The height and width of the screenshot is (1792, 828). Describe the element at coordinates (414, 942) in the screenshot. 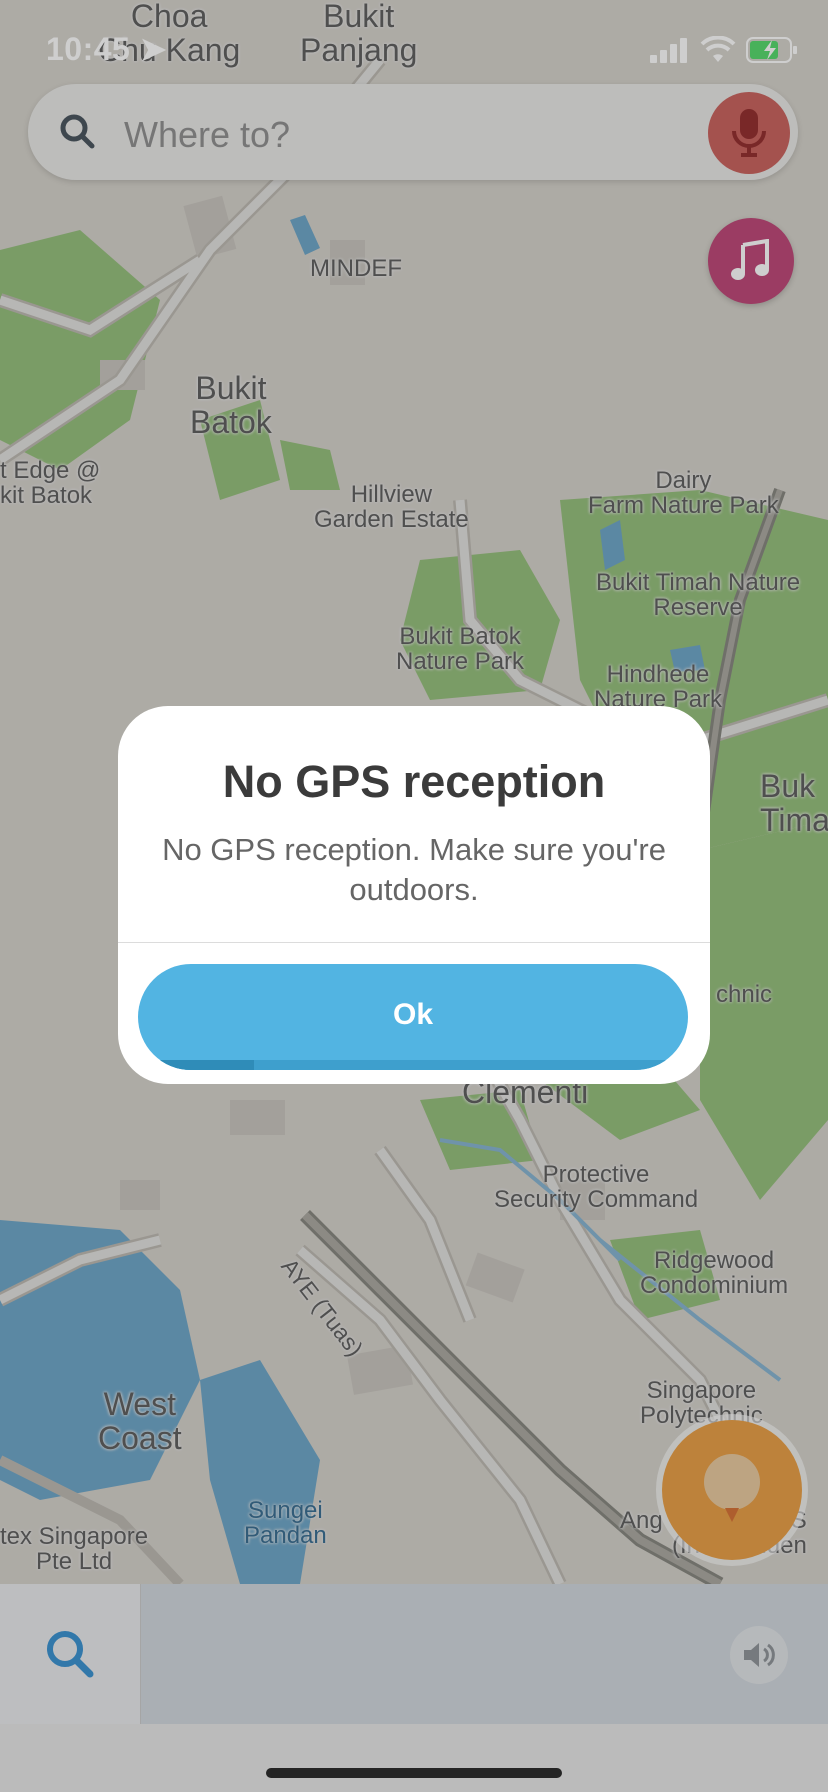

I see `dialog-divider` at that location.